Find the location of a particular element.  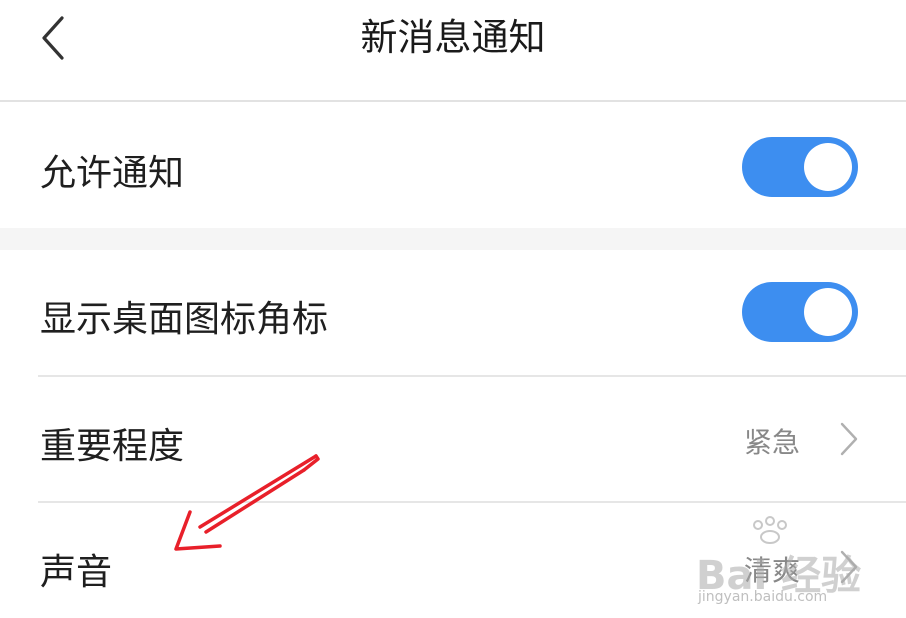

page-title: 新消息通知 is located at coordinates (453, 37).